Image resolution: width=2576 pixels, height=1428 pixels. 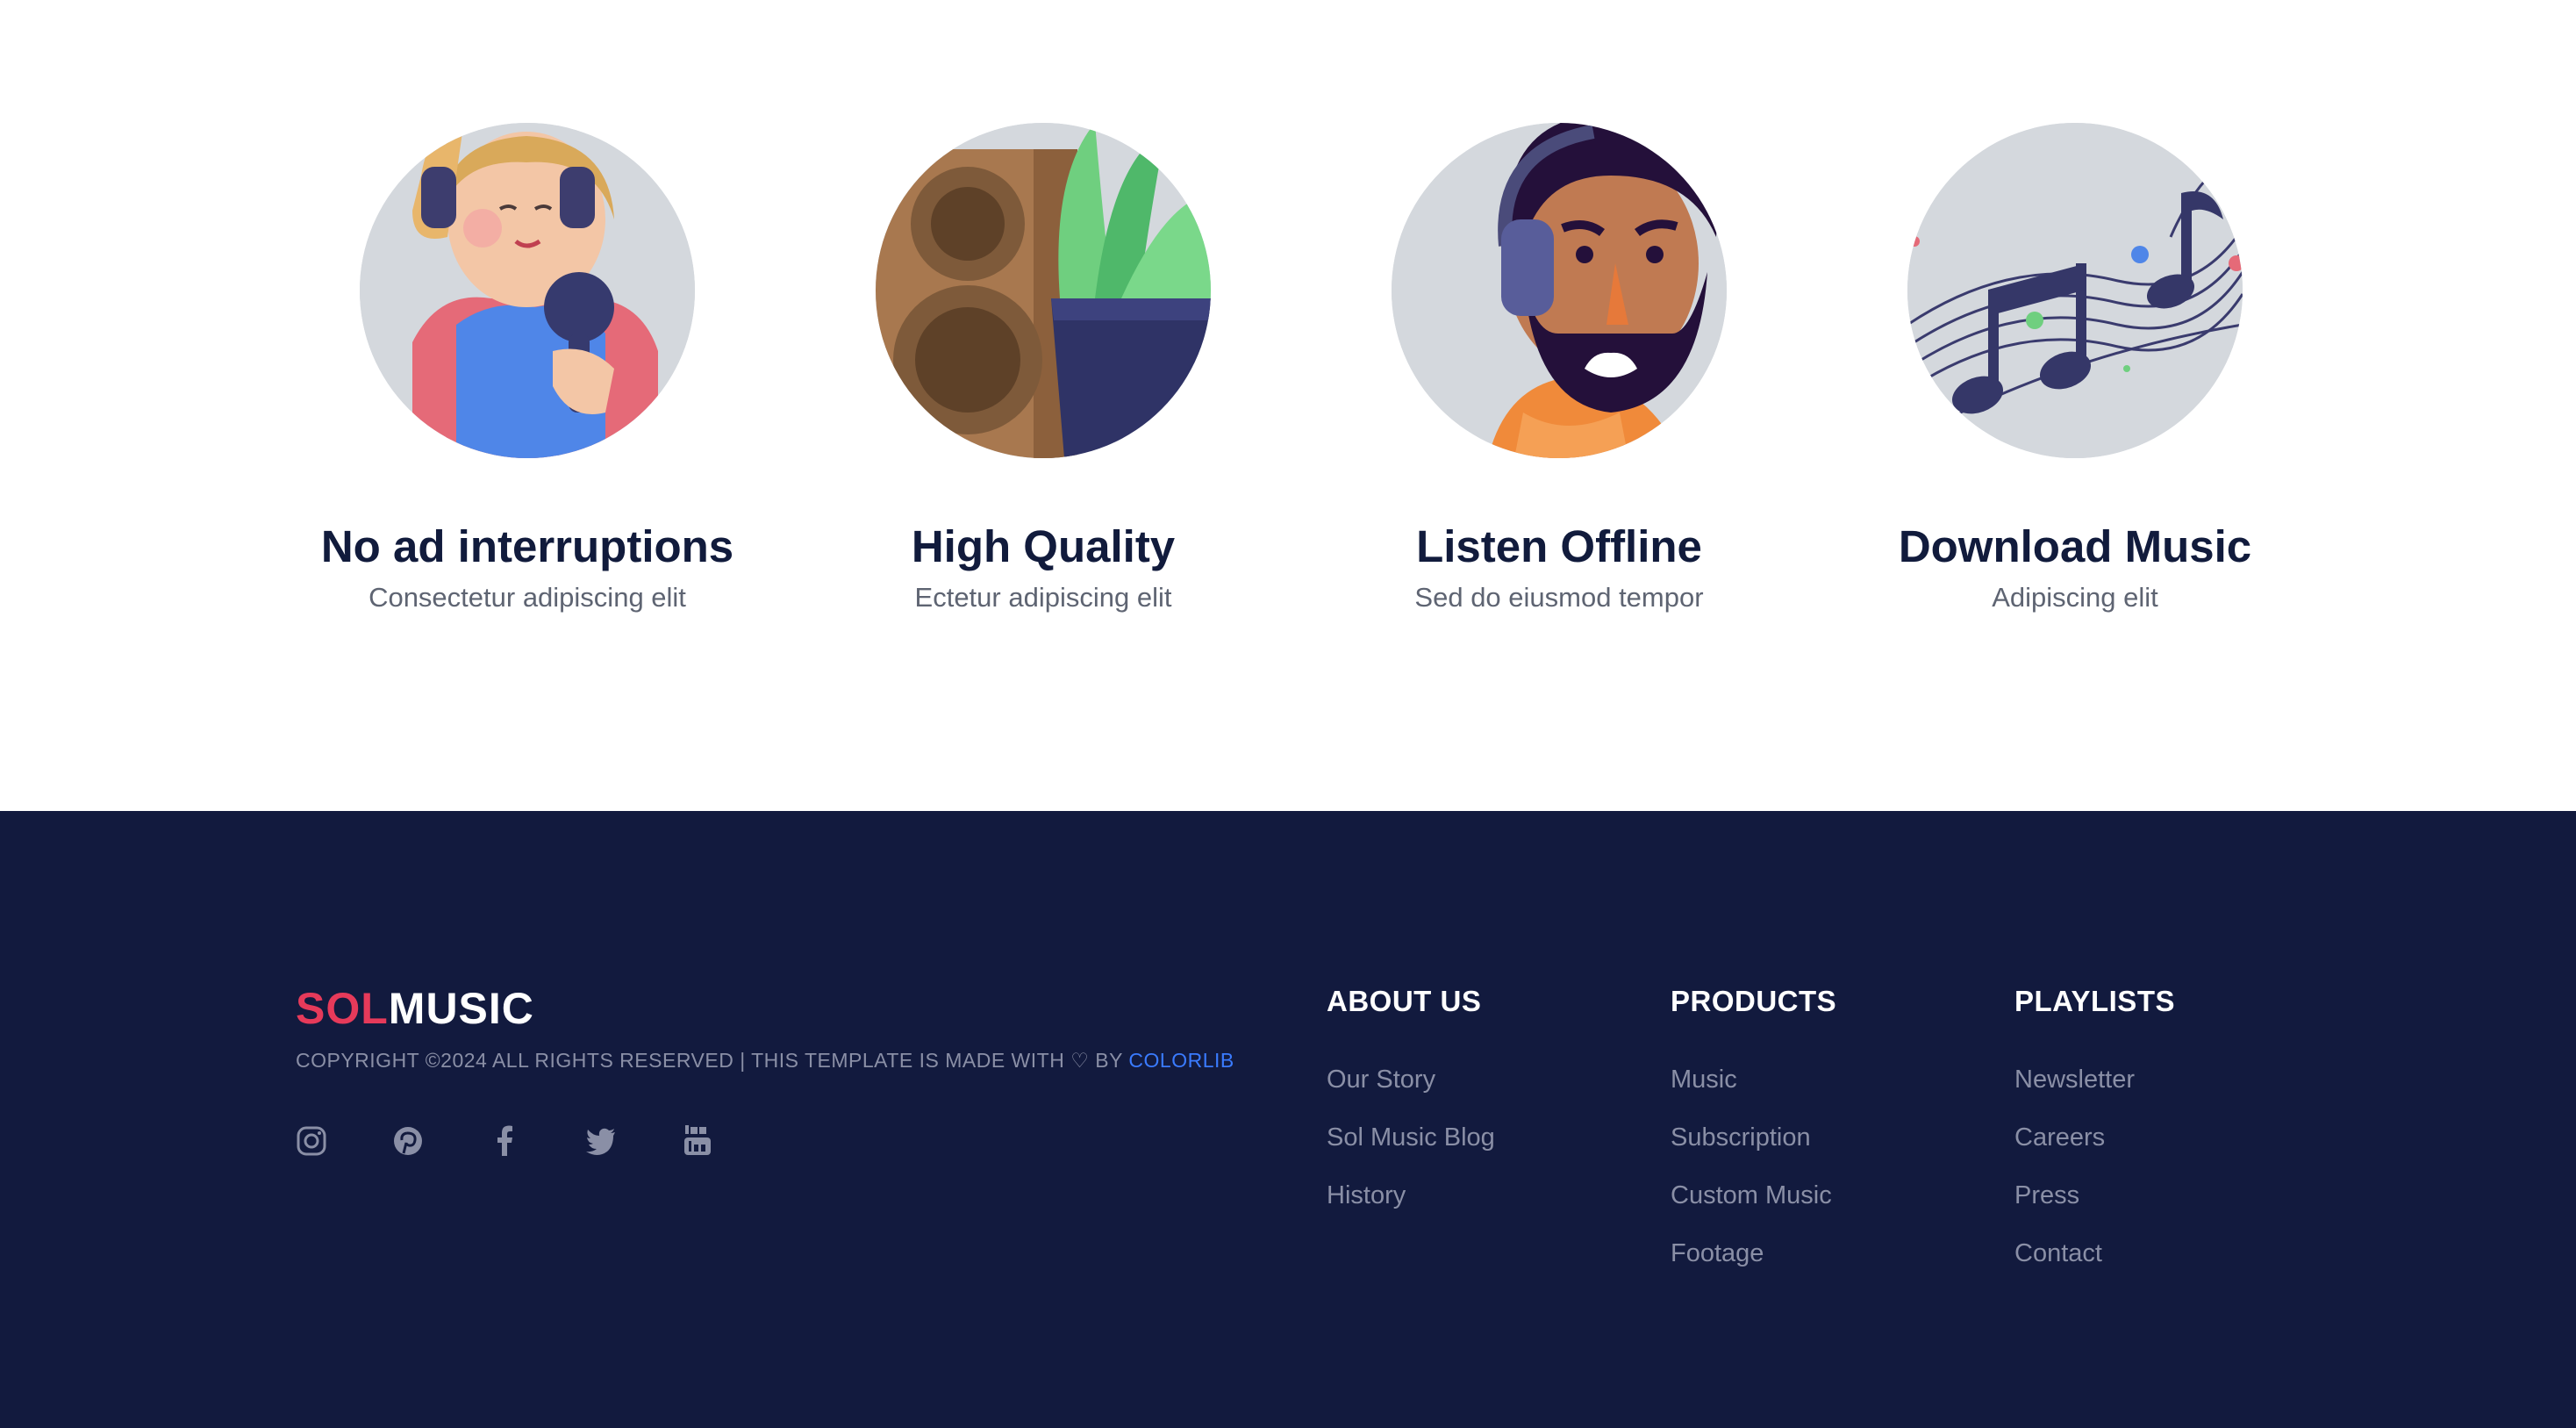 I want to click on feature-download-music: Download Music Adipiscing elit, so click(x=2075, y=369).